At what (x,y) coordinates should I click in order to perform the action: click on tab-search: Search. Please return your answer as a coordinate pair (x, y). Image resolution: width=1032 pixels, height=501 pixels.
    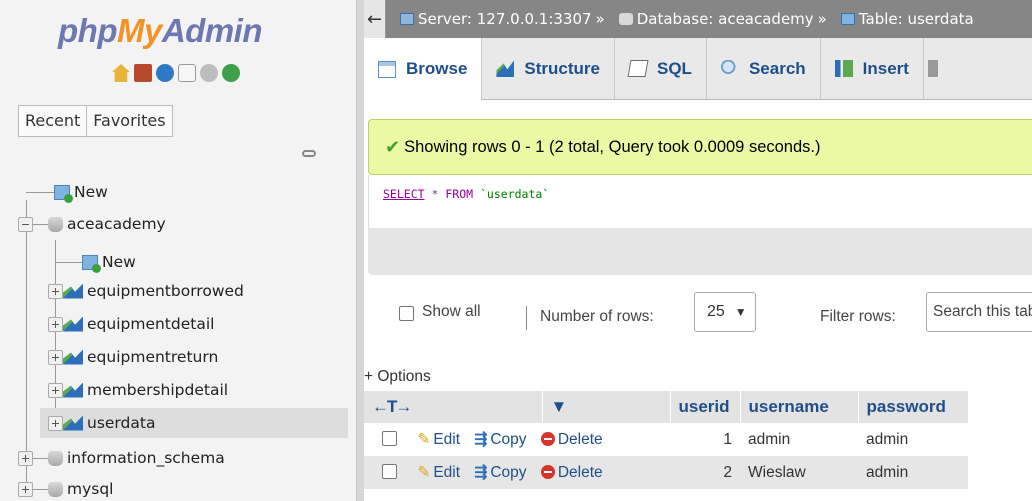
    Looking at the image, I should click on (764, 68).